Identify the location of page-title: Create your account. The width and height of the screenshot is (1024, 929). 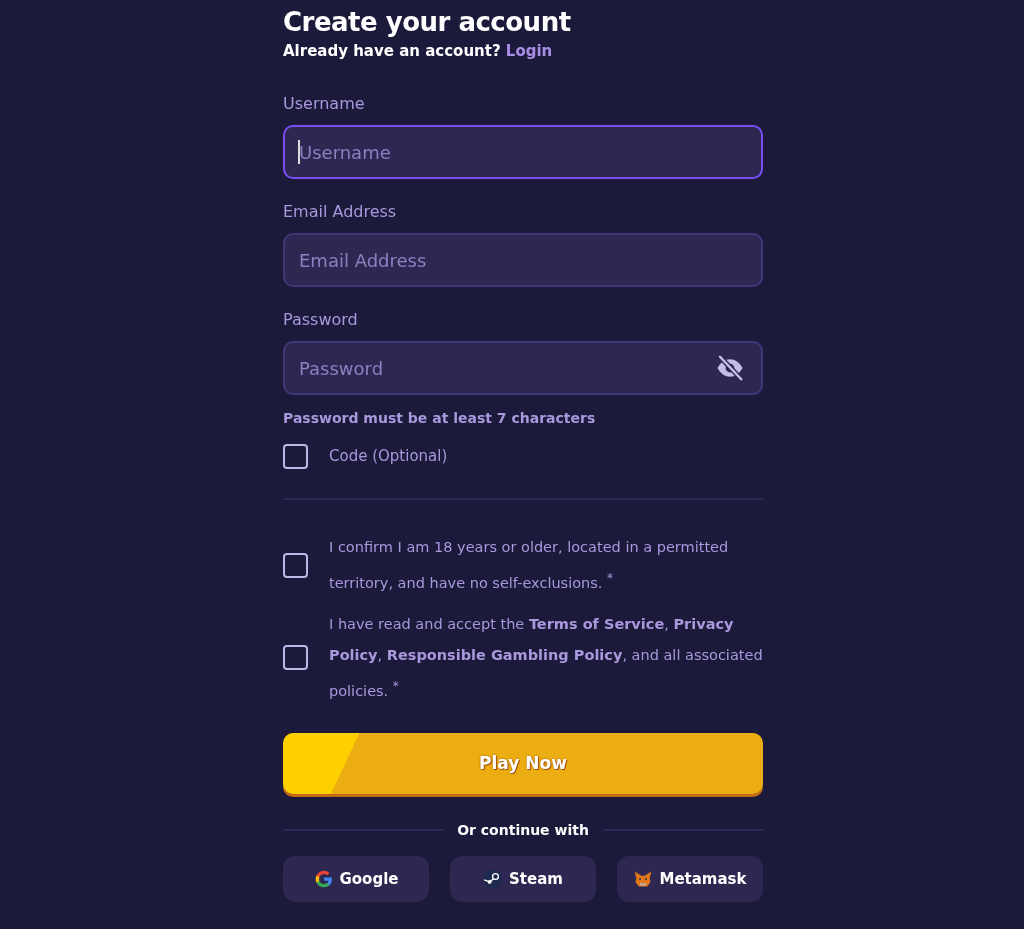
(427, 22).